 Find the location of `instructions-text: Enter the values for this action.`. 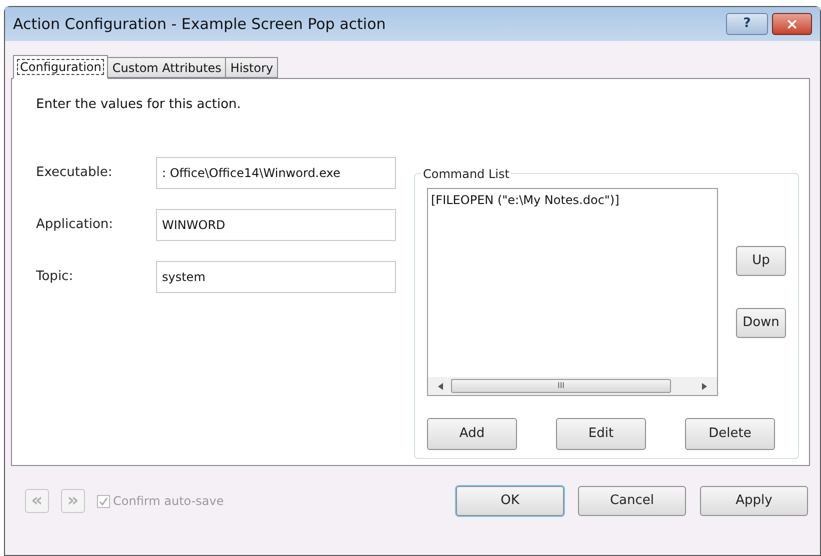

instructions-text: Enter the values for this action. is located at coordinates (139, 105).